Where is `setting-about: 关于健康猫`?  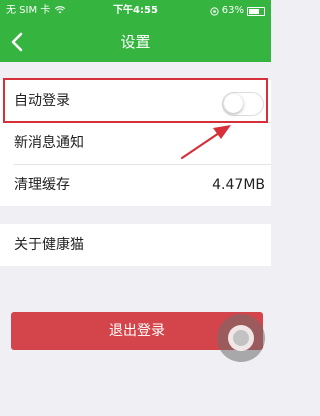
setting-about: 关于健康猫 is located at coordinates (135, 245).